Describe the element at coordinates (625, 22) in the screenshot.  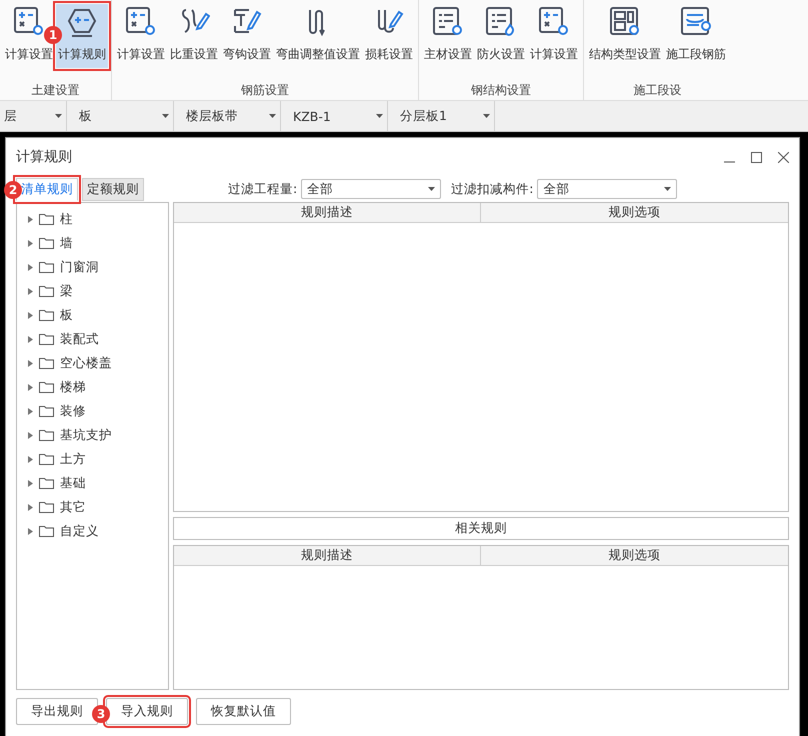
I see `grid-gear-icon` at that location.